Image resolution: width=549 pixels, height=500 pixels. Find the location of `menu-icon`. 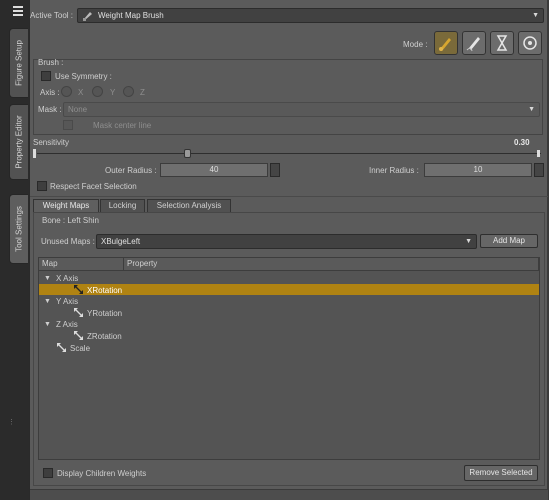

menu-icon is located at coordinates (18, 11).